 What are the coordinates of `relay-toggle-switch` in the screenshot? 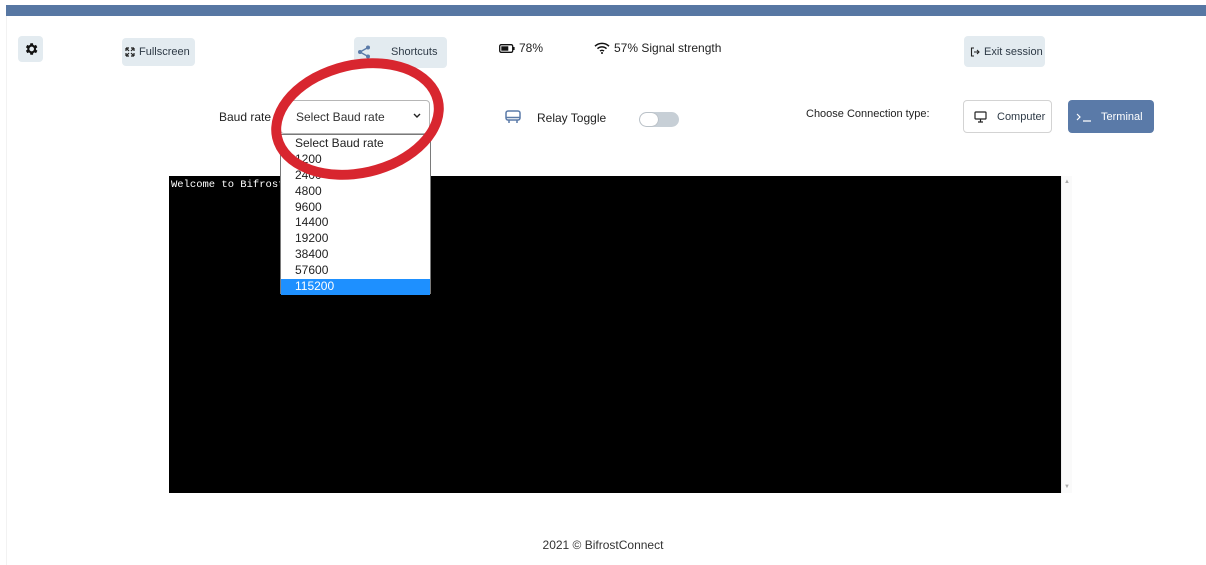 It's located at (659, 119).